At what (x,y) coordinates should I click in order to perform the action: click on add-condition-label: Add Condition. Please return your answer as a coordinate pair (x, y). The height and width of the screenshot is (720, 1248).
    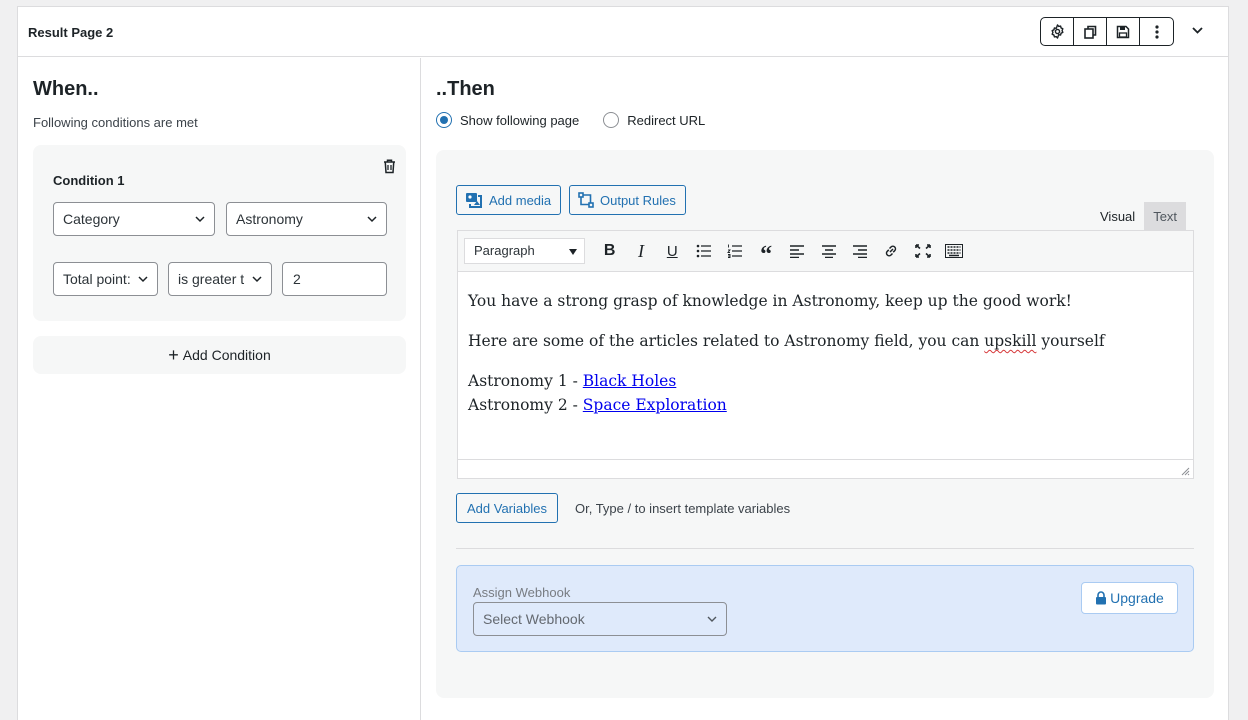
    Looking at the image, I should click on (226, 355).